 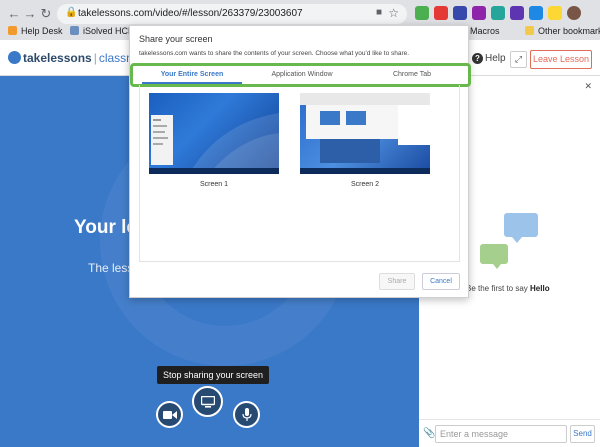 I want to click on close-icon: ✕, so click(x=588, y=86).